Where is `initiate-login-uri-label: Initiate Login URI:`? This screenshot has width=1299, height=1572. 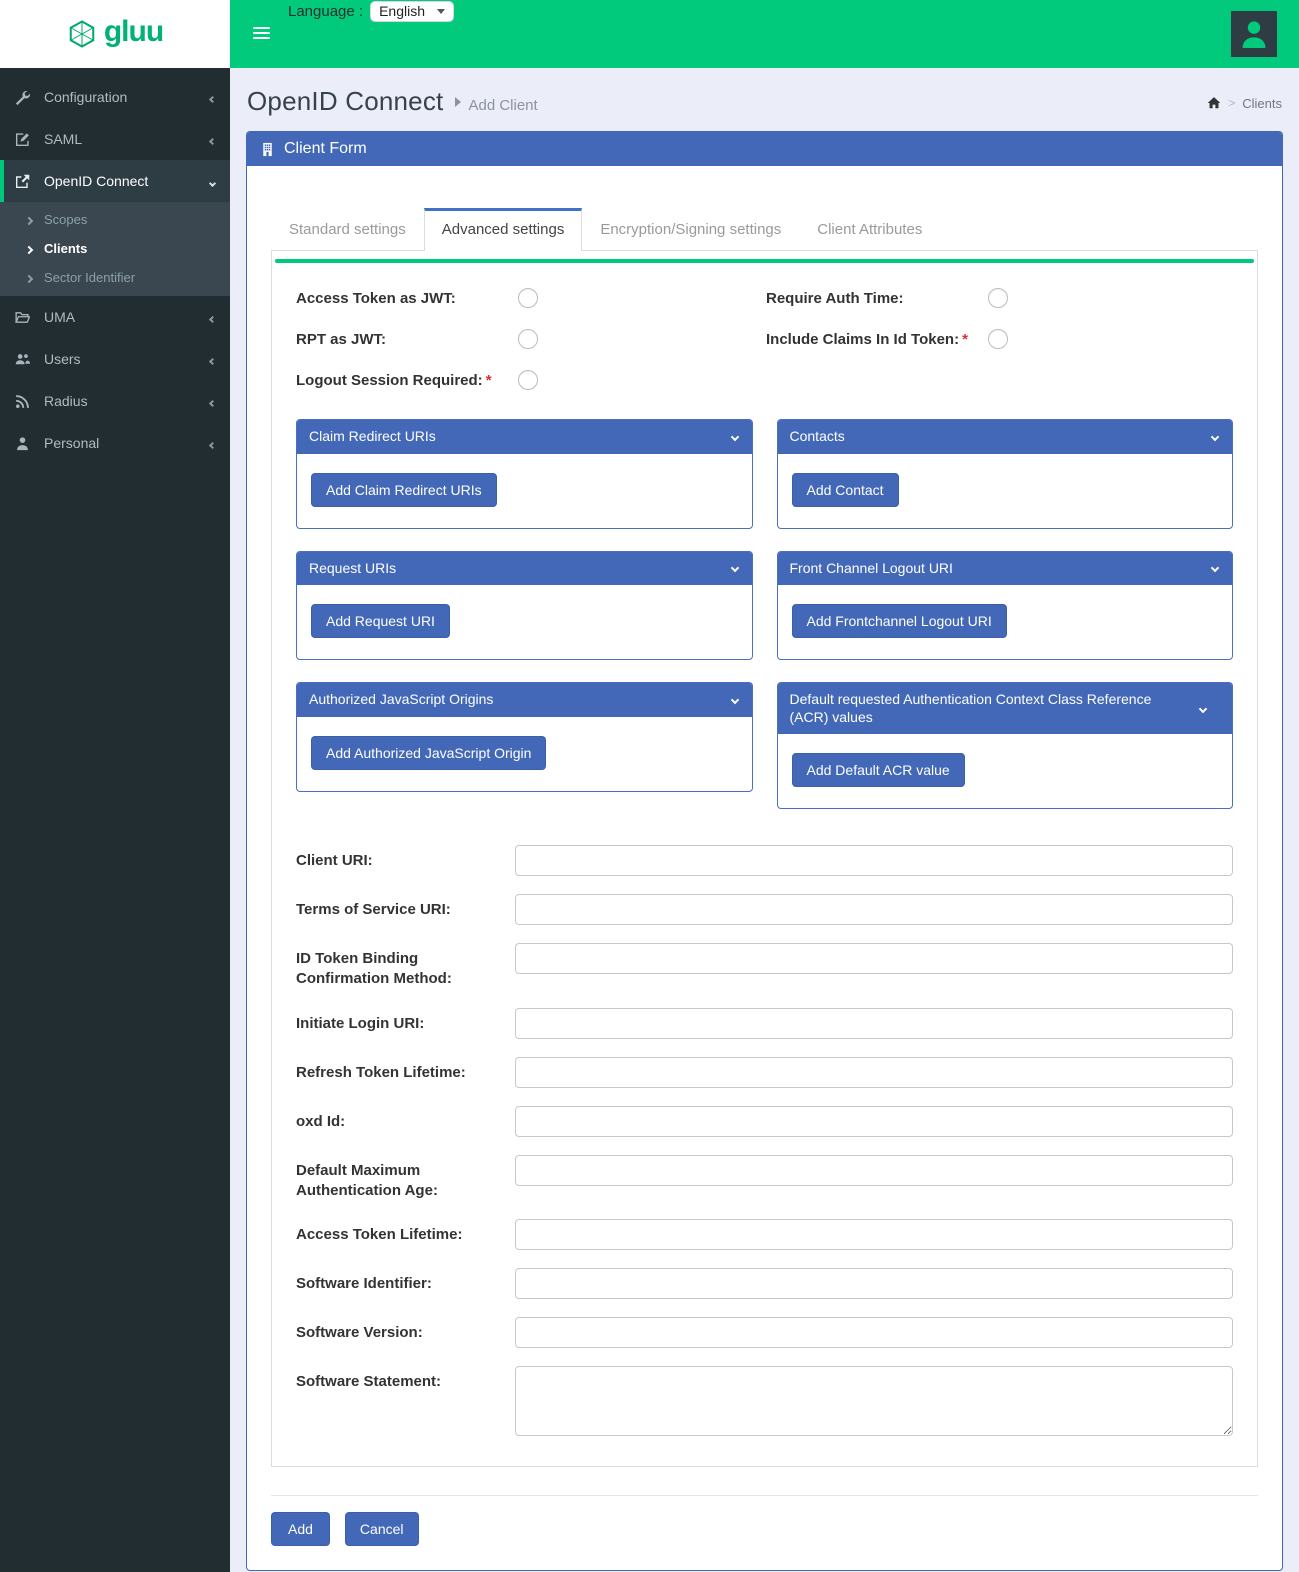
initiate-login-uri-label: Initiate Login URI: is located at coordinates (360, 1023).